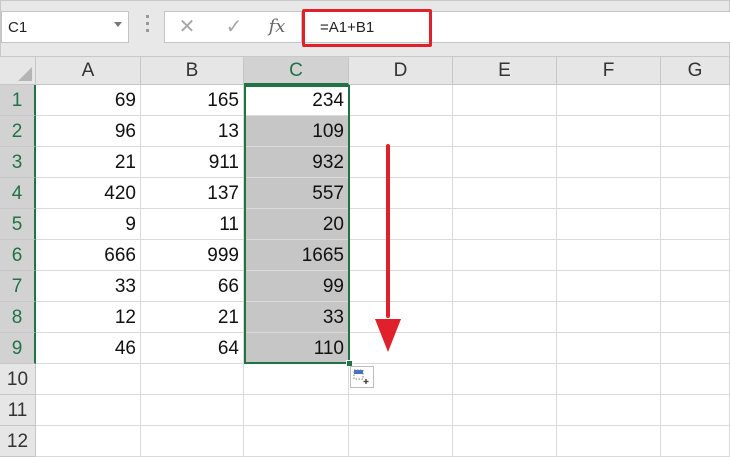 The width and height of the screenshot is (730, 457). What do you see at coordinates (505, 71) in the screenshot?
I see `column-header-e: E` at bounding box center [505, 71].